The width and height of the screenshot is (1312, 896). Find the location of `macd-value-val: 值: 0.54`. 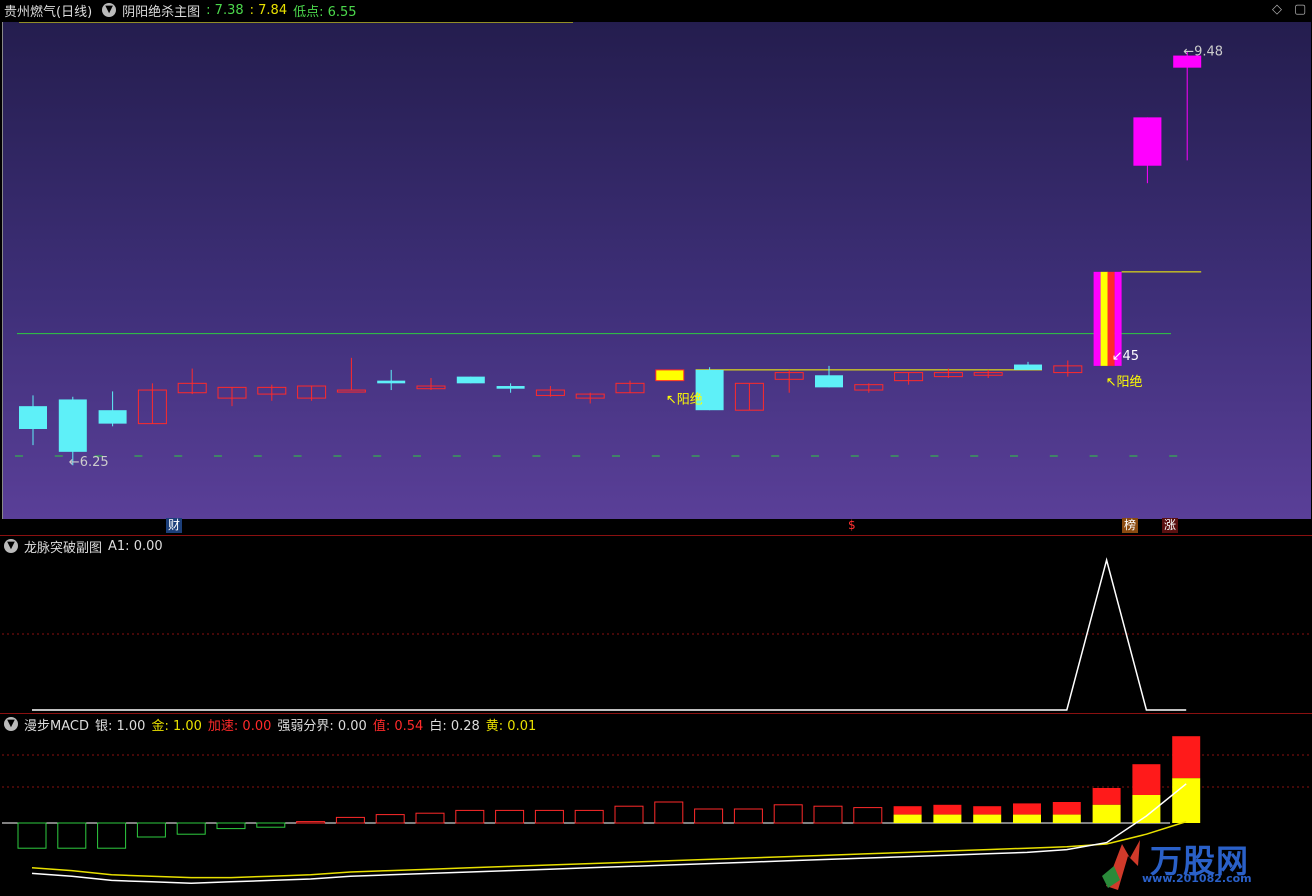

macd-value-val: 值: 0.54 is located at coordinates (398, 726).